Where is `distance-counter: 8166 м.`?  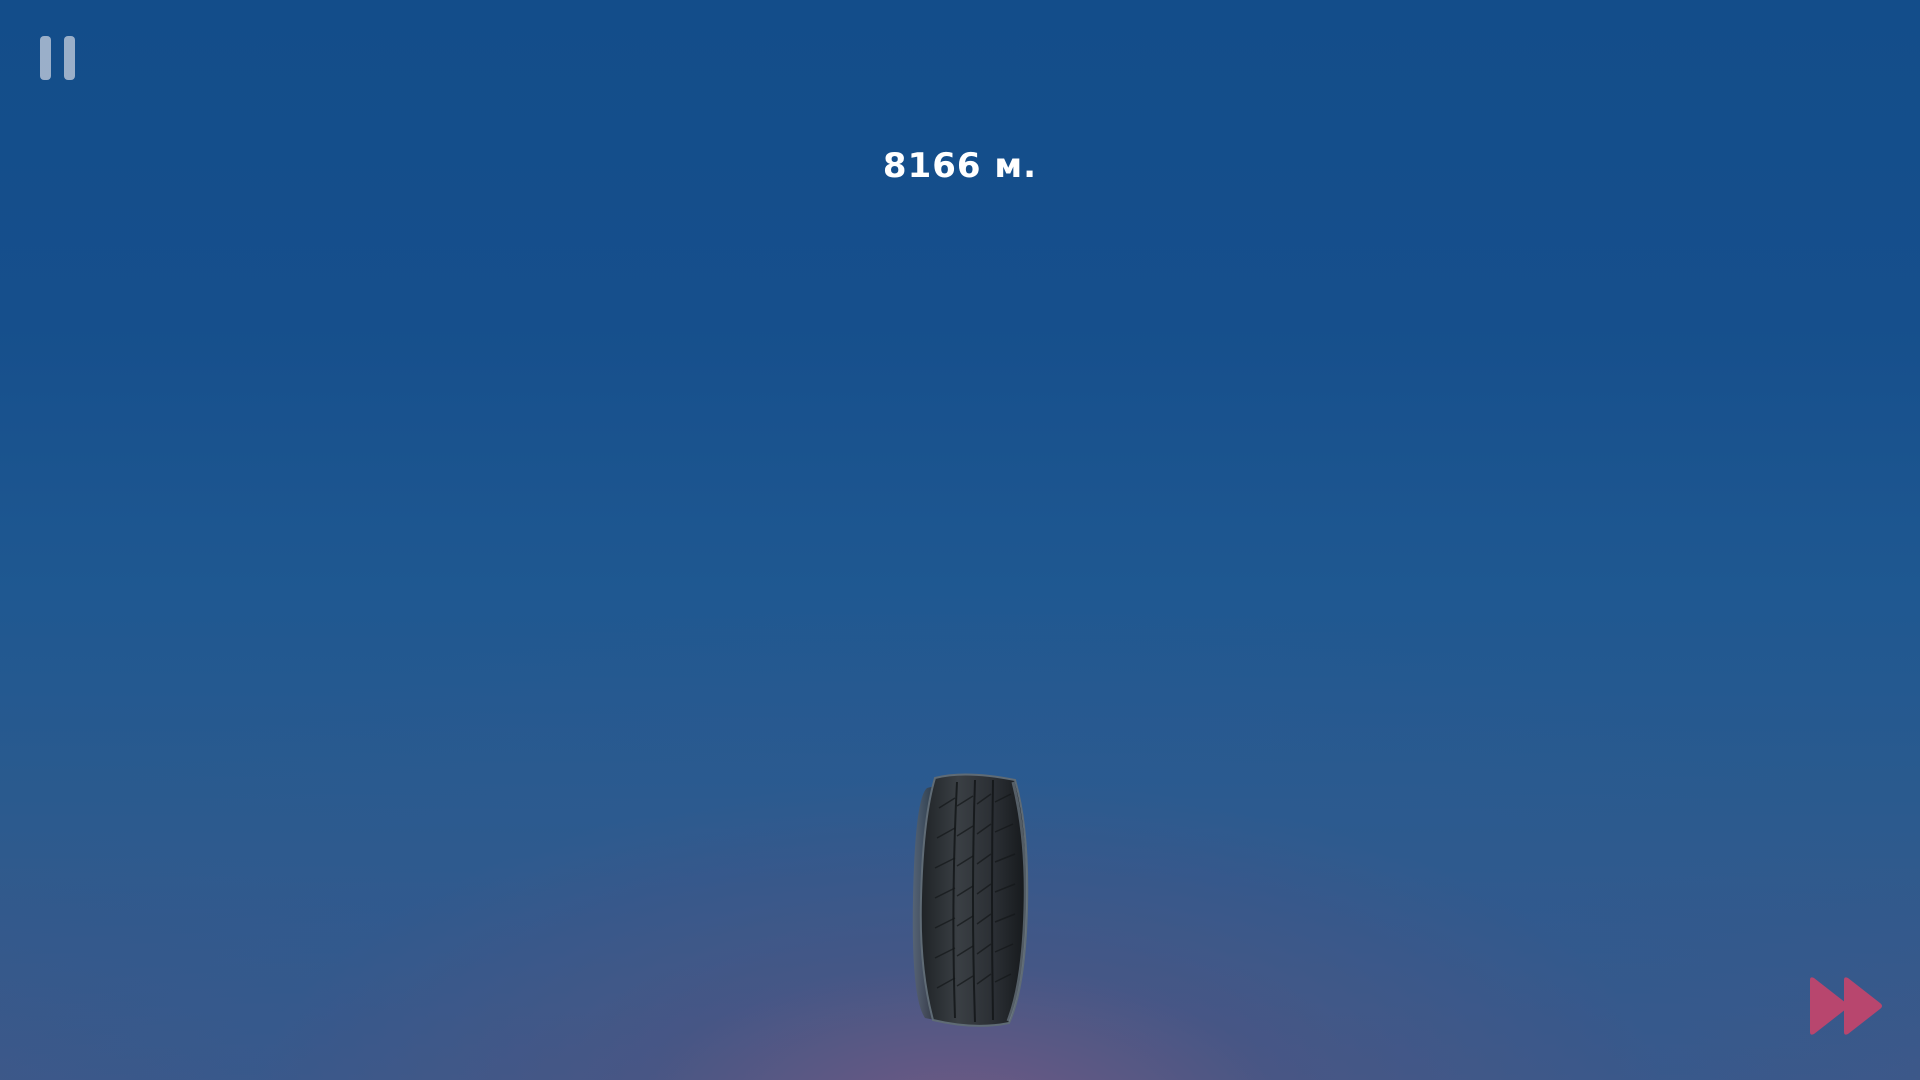
distance-counter: 8166 м. is located at coordinates (960, 166).